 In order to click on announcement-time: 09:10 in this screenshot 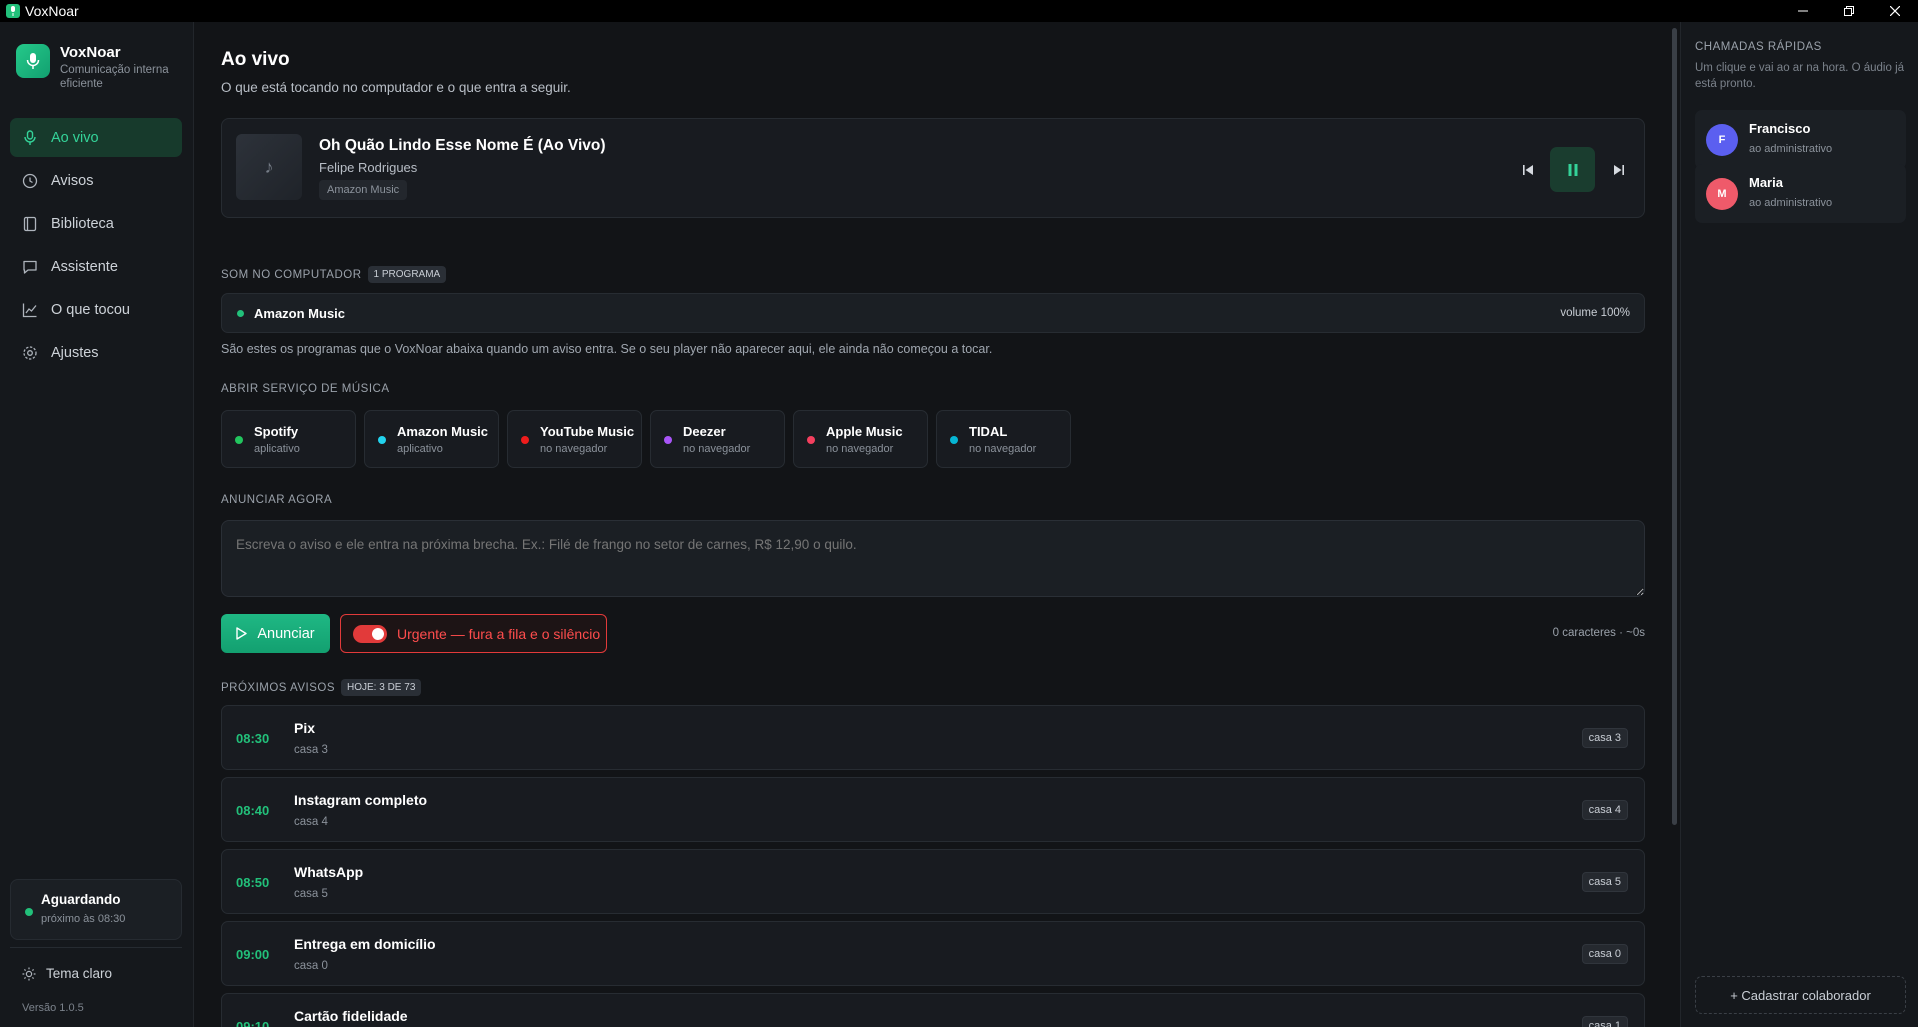, I will do `click(253, 1023)`.